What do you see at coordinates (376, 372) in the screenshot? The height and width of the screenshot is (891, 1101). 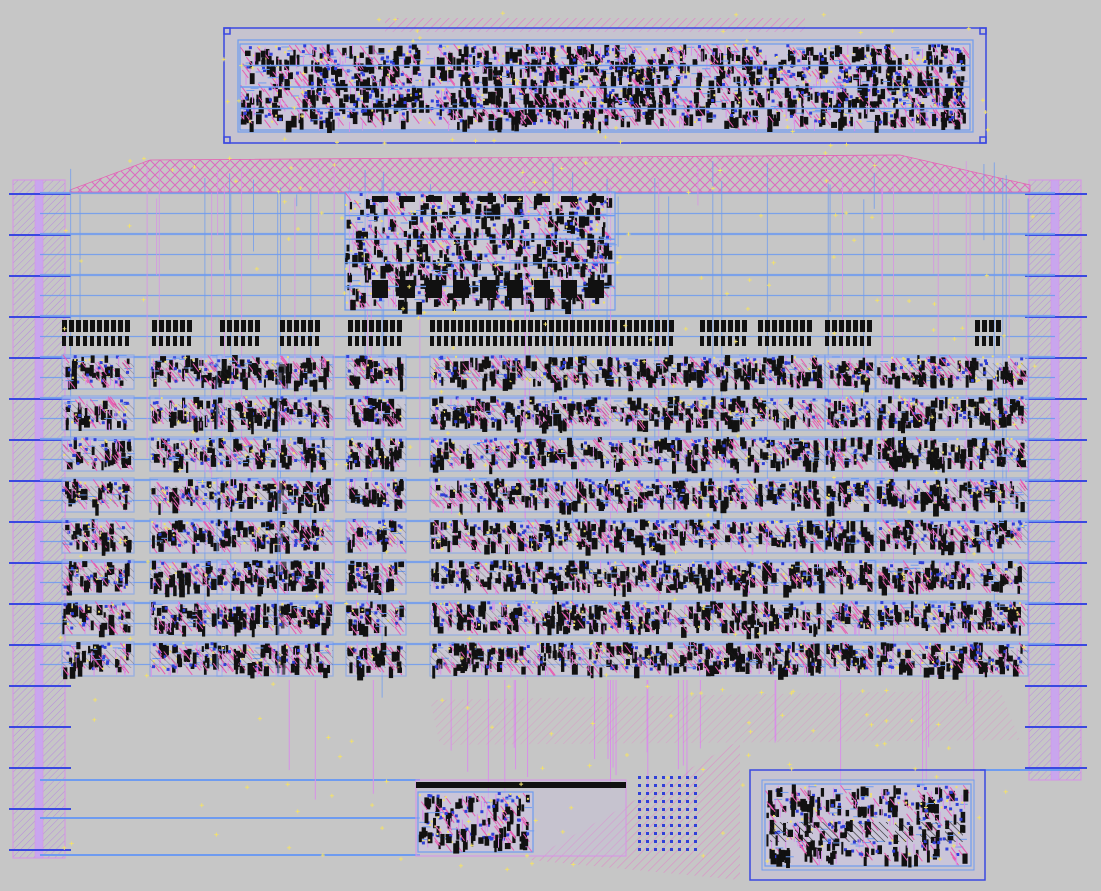 I see `array-cell-hatch` at bounding box center [376, 372].